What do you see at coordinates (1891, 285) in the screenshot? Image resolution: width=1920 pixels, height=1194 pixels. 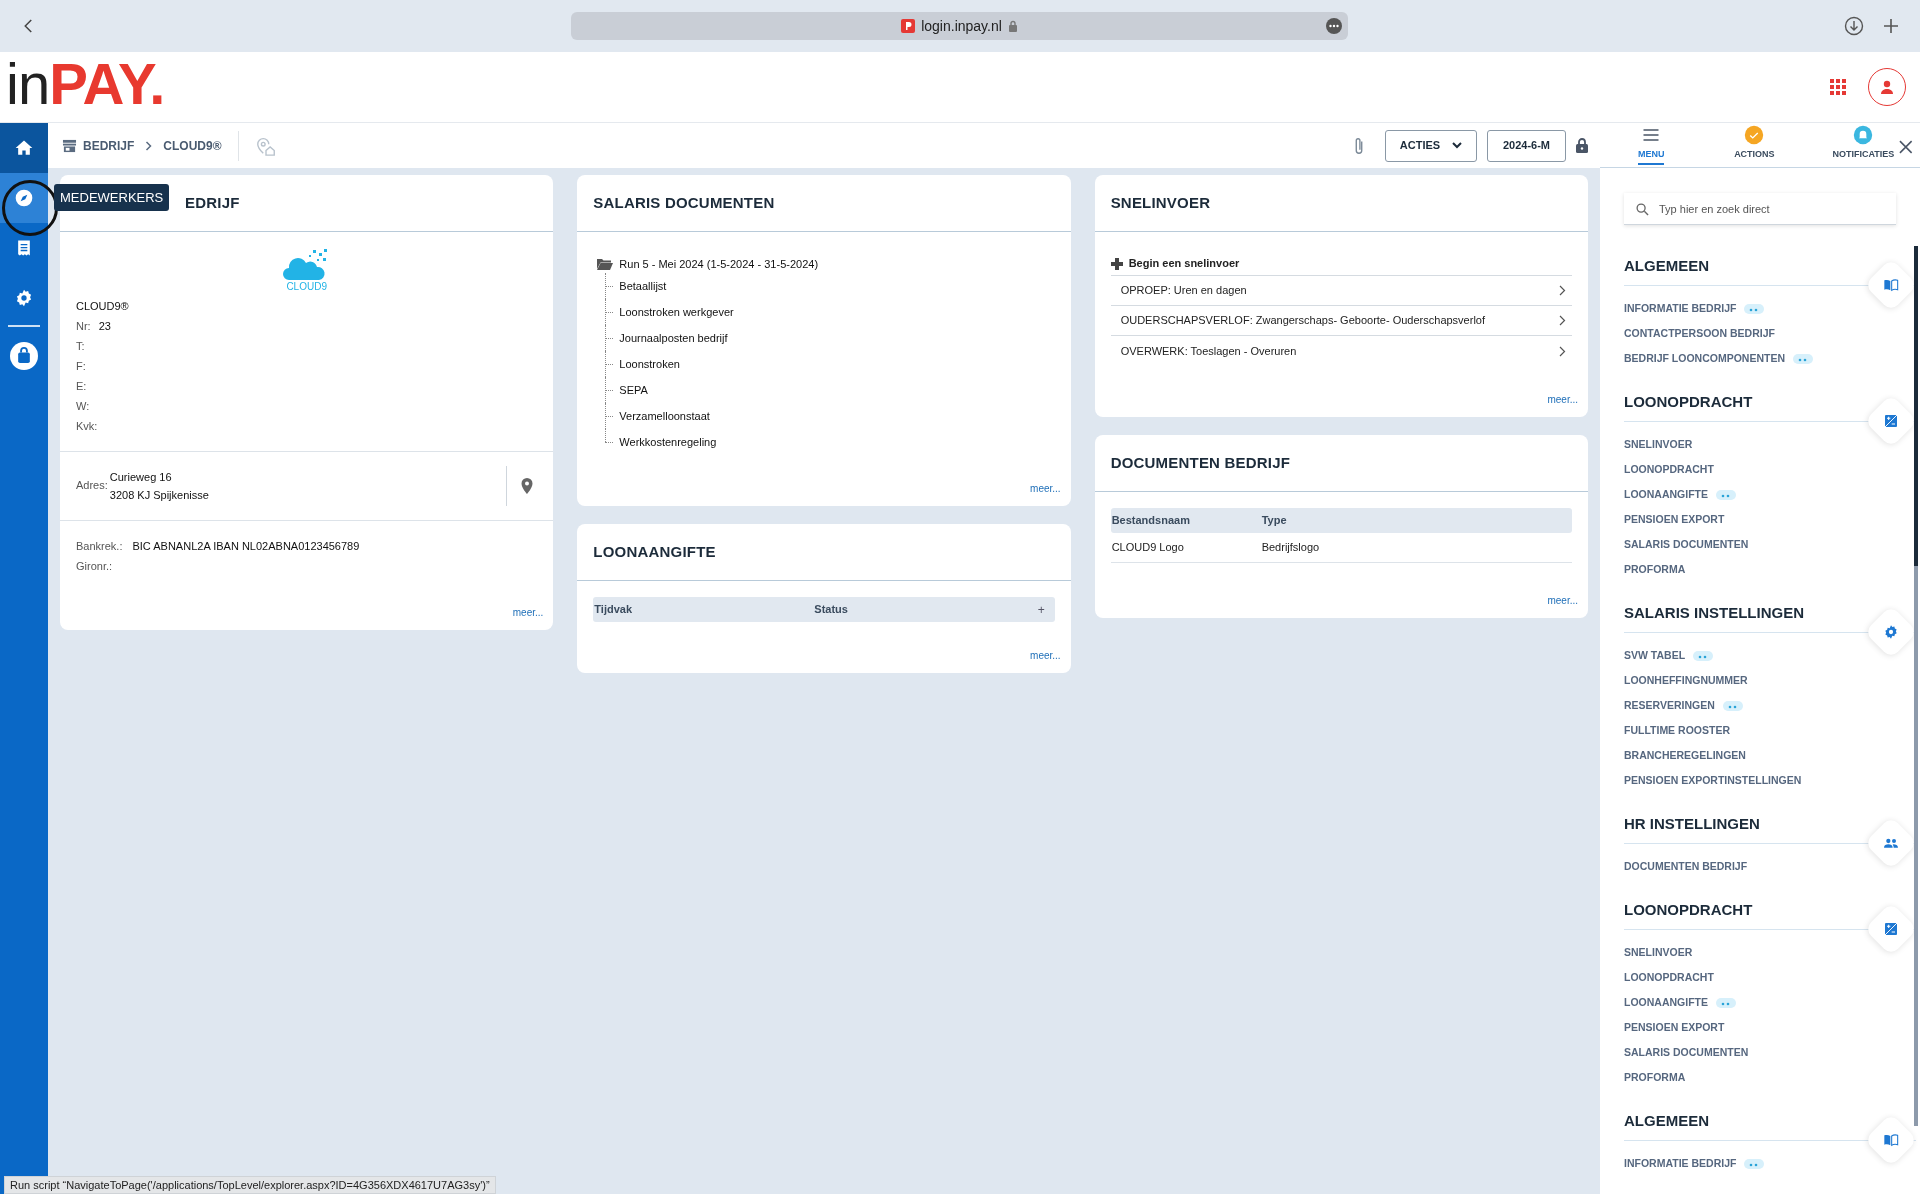 I see `book-icon` at bounding box center [1891, 285].